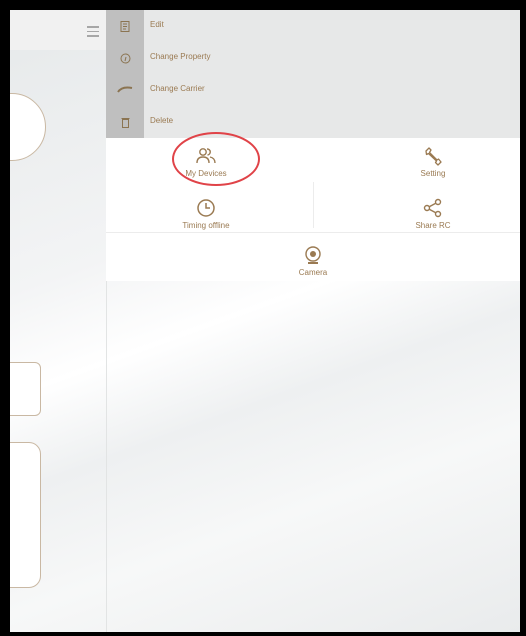 The image size is (526, 636). What do you see at coordinates (313, 58) in the screenshot?
I see `menu-item-change-property: Change Property` at bounding box center [313, 58].